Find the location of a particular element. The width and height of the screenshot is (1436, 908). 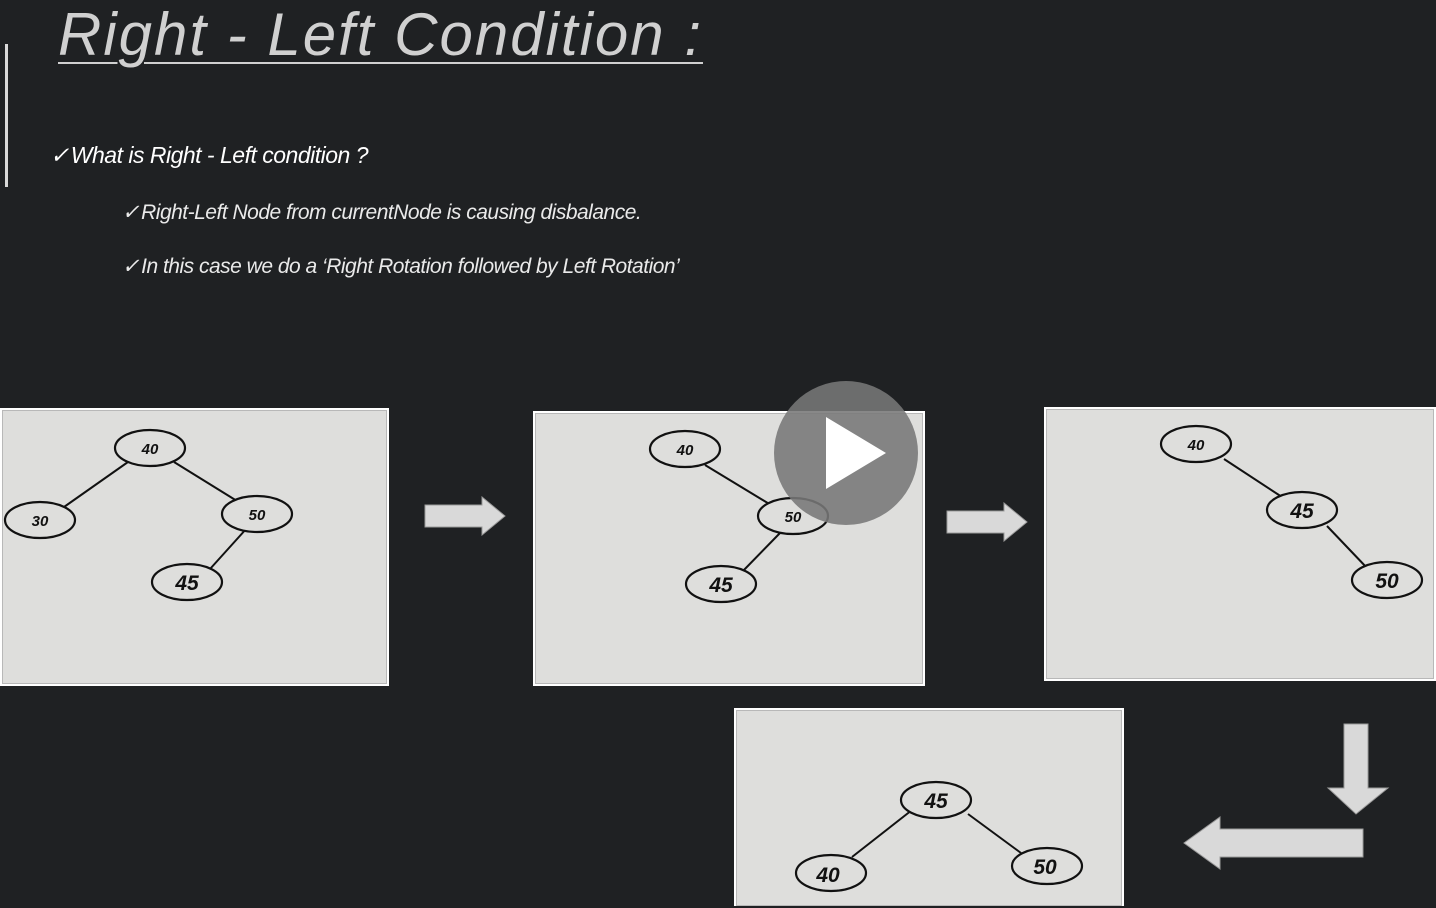

bullet-main-text: What is Right - Left condition ? is located at coordinates (219, 155).